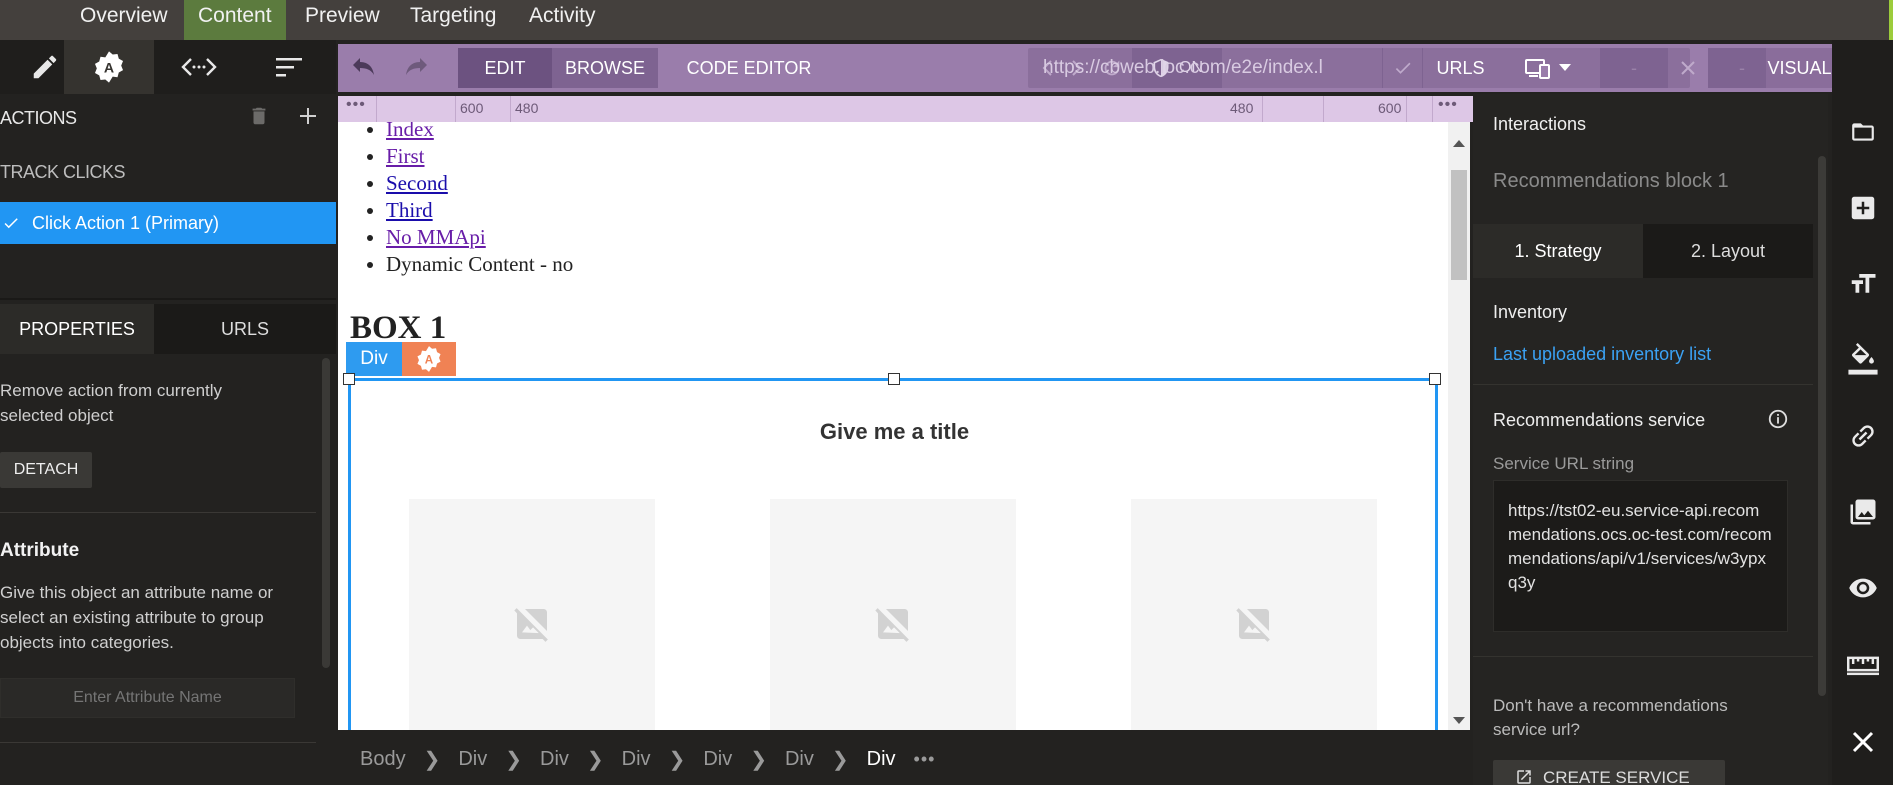 This screenshot has width=1893, height=785. I want to click on close-panel-icon, so click(1862, 742).